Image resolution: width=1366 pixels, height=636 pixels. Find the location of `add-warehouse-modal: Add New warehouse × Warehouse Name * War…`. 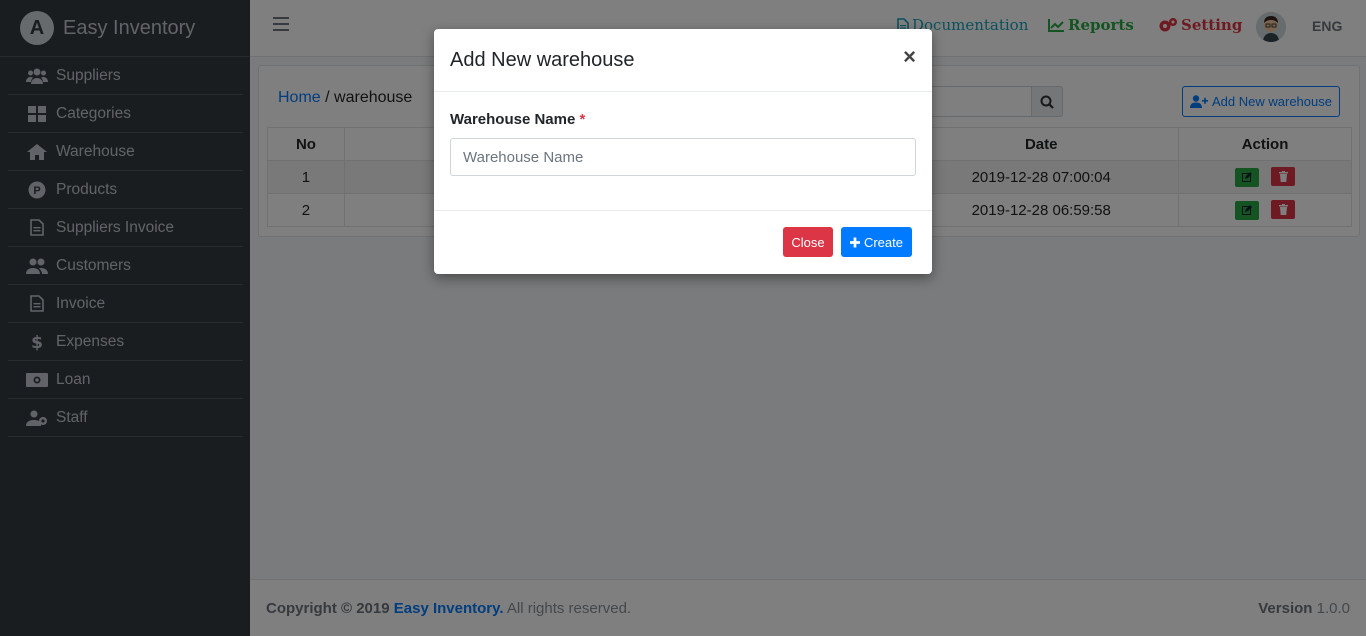

add-warehouse-modal: Add New warehouse × Warehouse Name * War… is located at coordinates (683, 151).